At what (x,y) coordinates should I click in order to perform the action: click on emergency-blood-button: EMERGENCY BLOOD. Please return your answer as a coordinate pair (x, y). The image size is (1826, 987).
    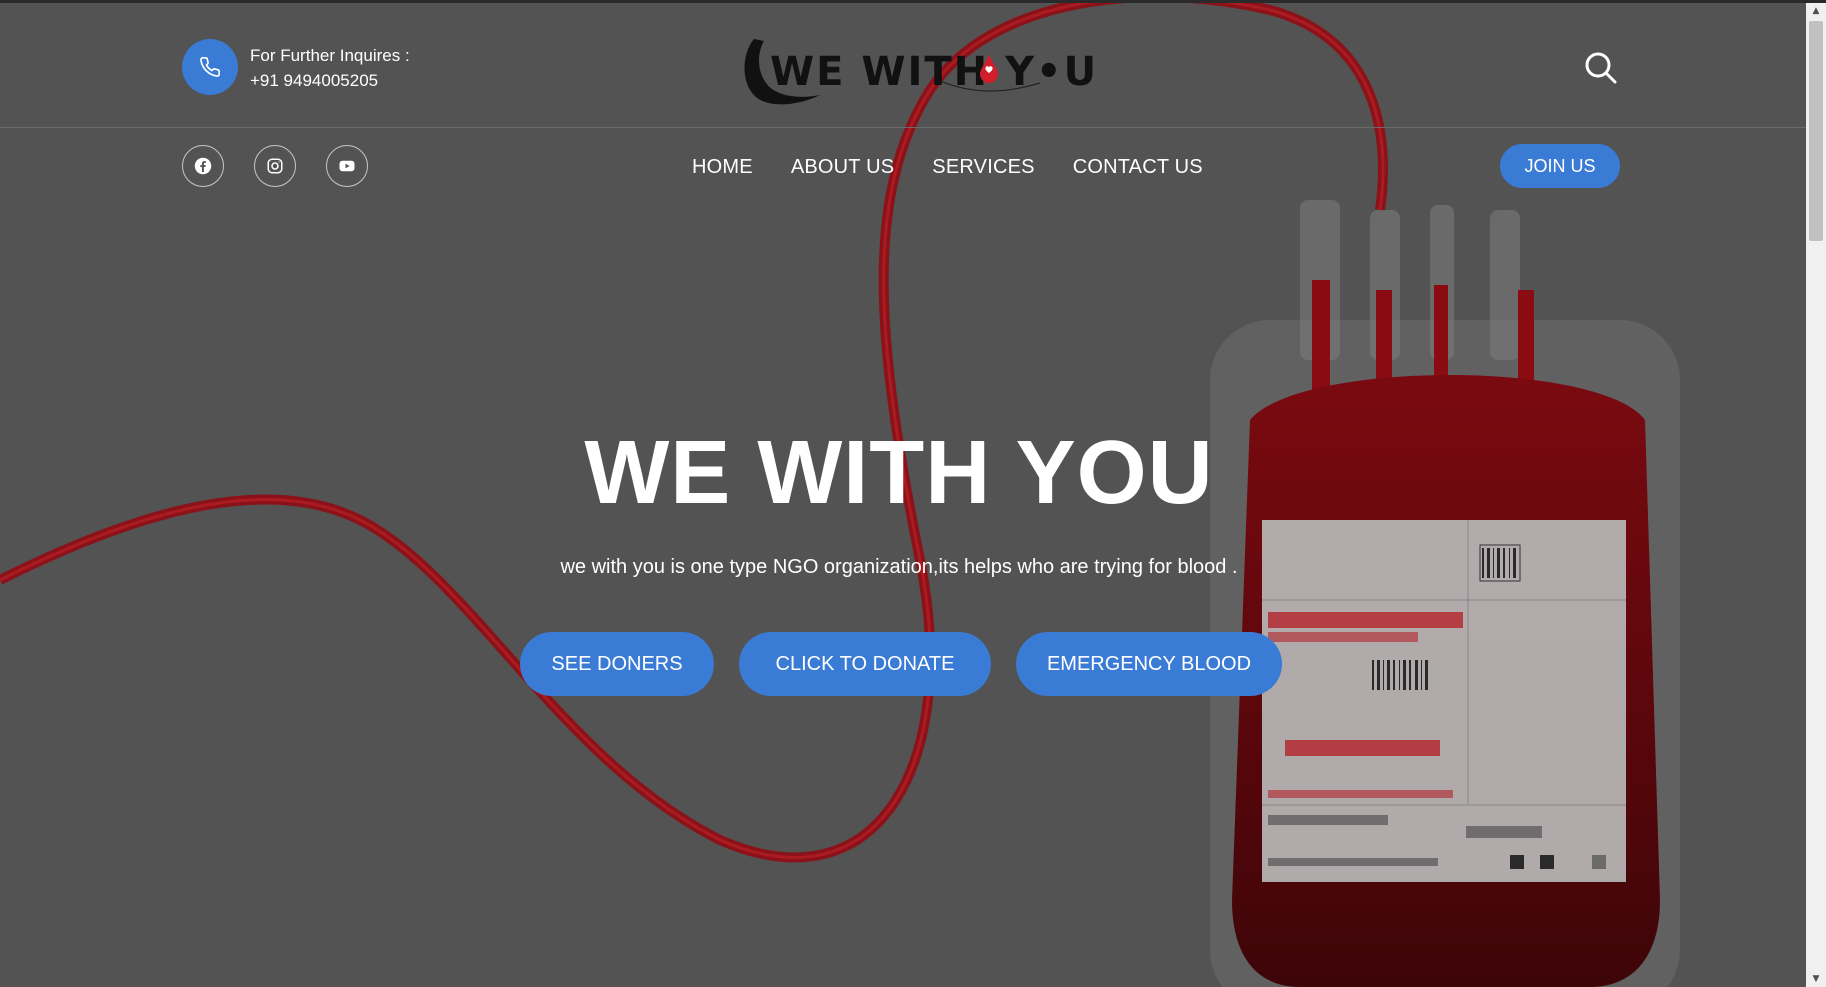
    Looking at the image, I should click on (1149, 664).